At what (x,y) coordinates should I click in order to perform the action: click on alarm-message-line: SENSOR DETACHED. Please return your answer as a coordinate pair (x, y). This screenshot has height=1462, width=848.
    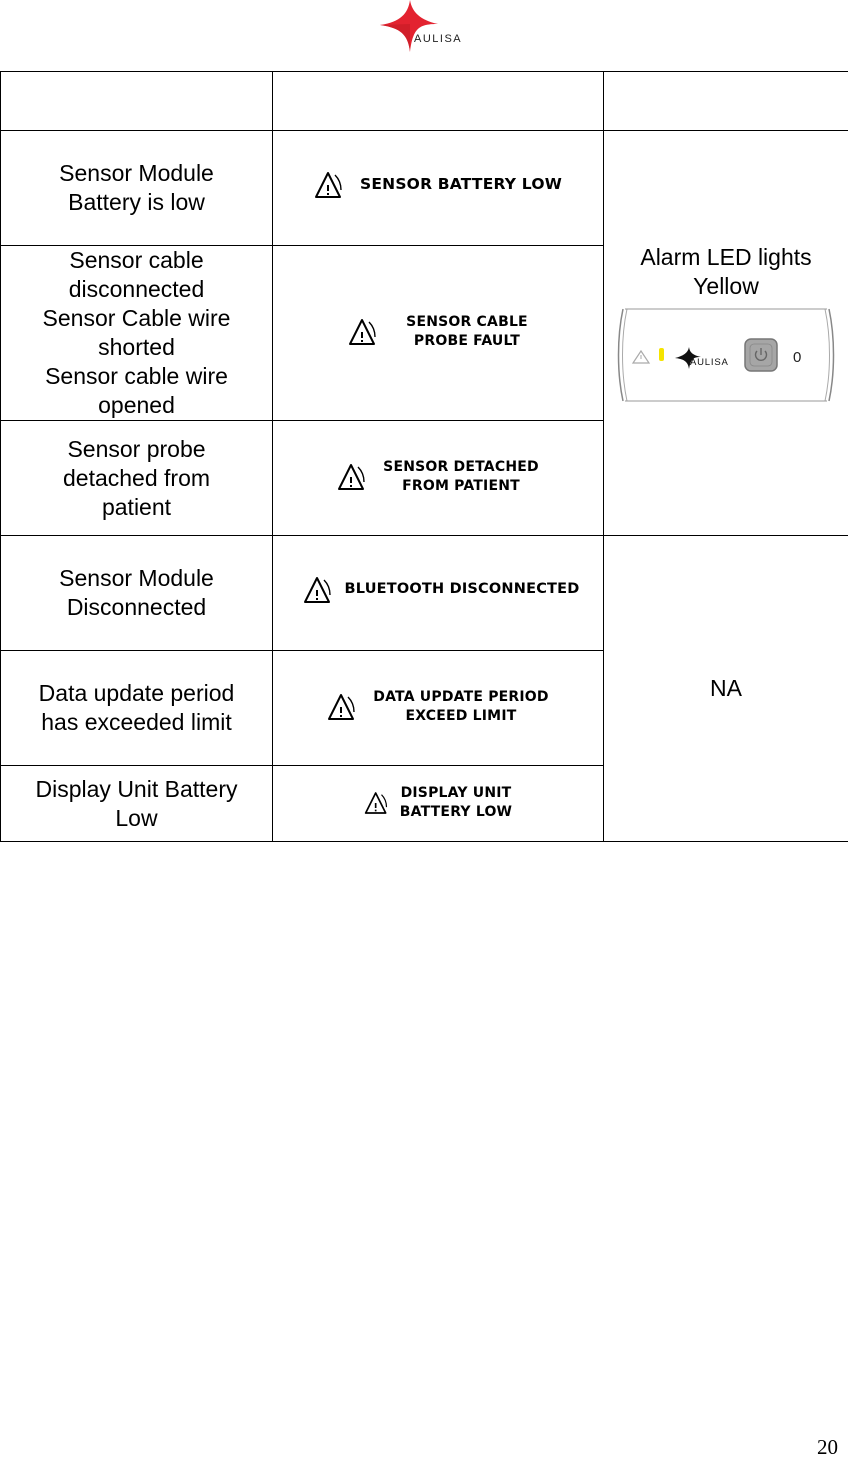
    Looking at the image, I should click on (461, 467).